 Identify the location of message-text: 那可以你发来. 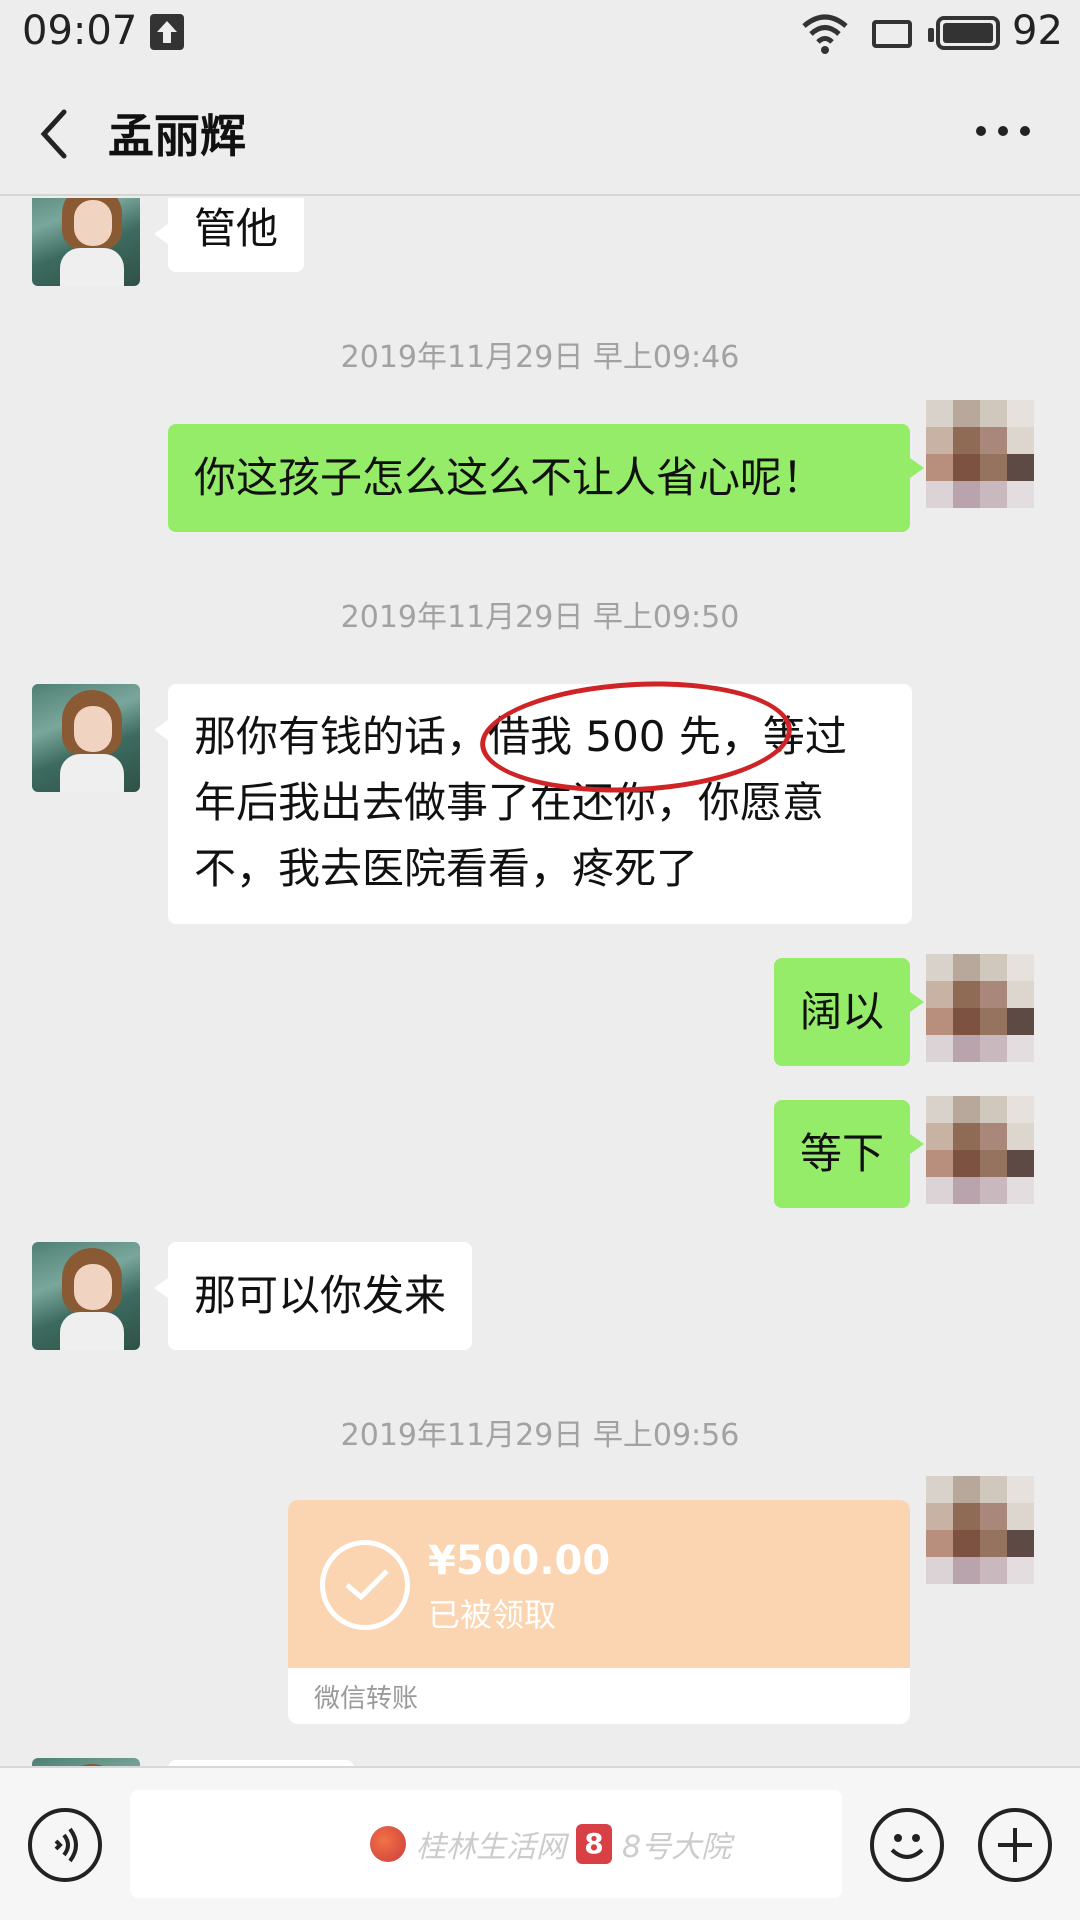
(320, 1295).